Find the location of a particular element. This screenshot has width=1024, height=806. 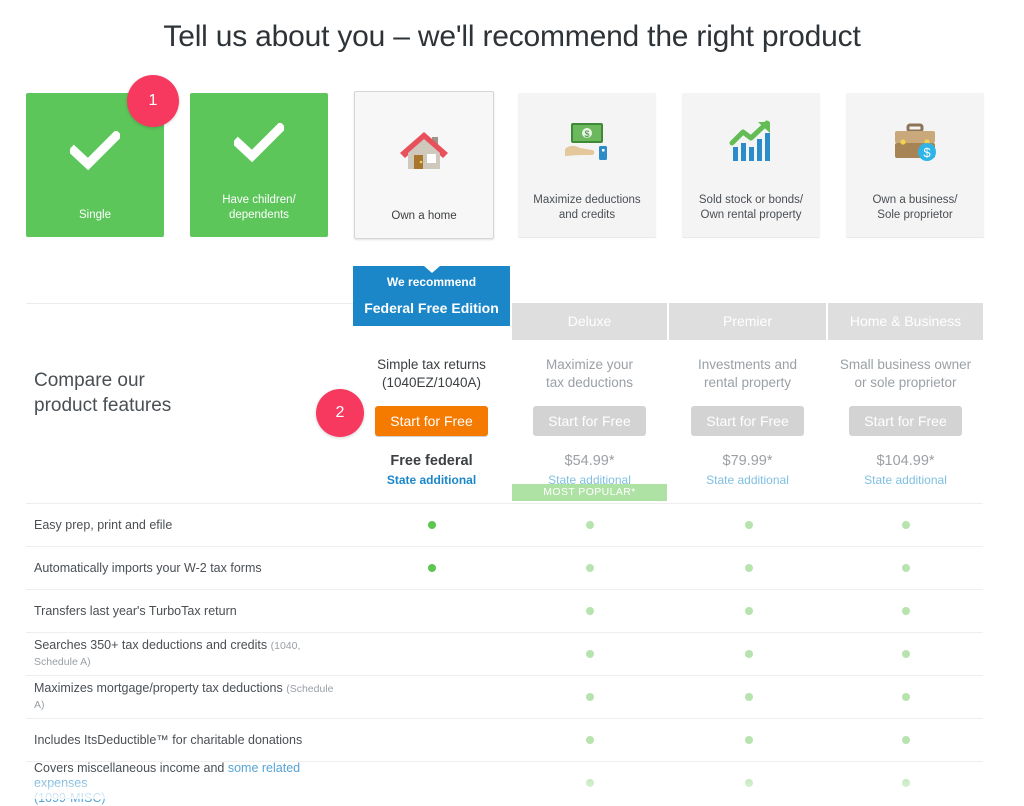

desc-line-2: rental property is located at coordinates (747, 382).